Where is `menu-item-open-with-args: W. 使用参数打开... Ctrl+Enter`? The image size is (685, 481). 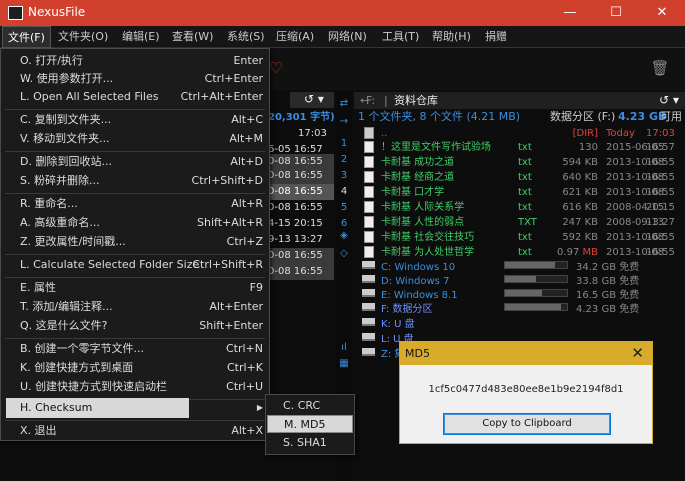
menu-item-open-with-args: W. 使用参数打开... Ctrl+Enter is located at coordinates (135, 79).